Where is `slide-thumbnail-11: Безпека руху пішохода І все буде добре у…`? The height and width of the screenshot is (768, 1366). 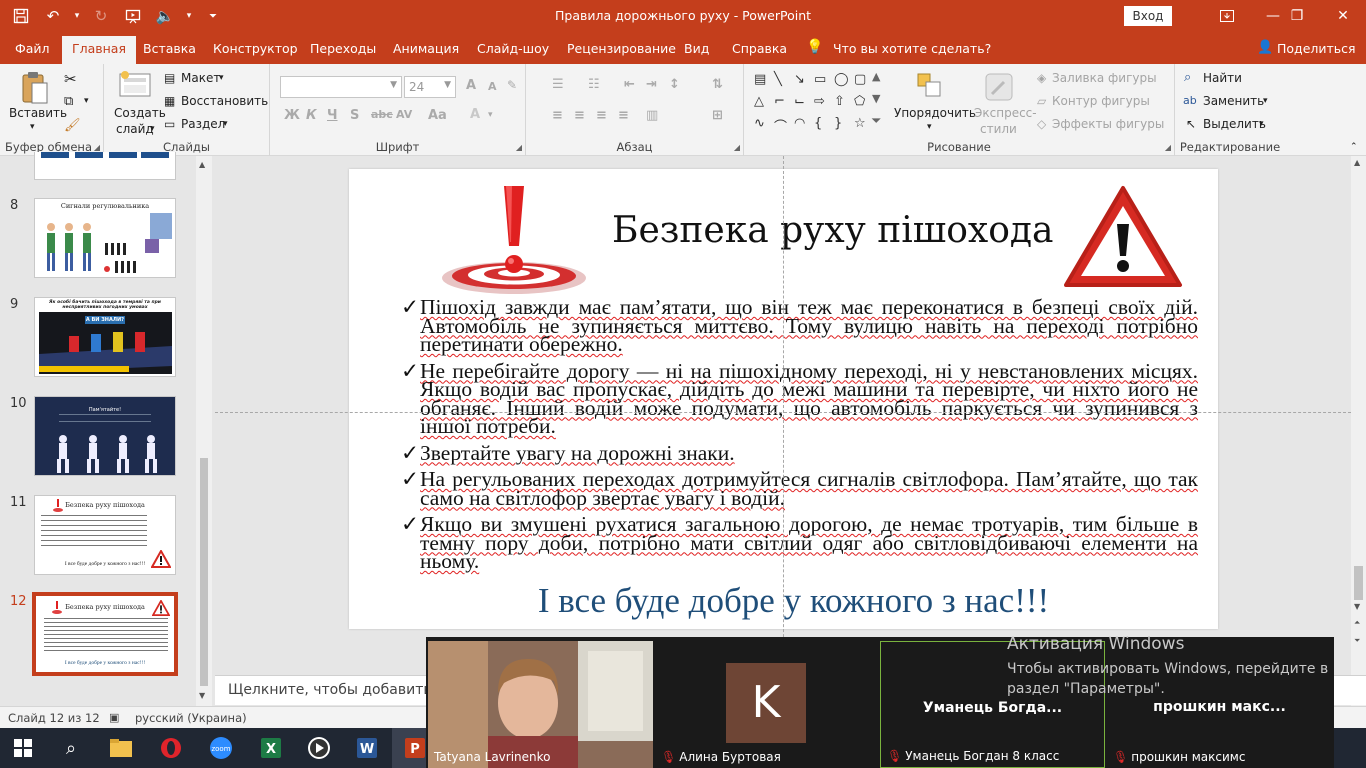
slide-thumbnail-11: Безпека руху пішохода І все буде добре у… is located at coordinates (105, 535).